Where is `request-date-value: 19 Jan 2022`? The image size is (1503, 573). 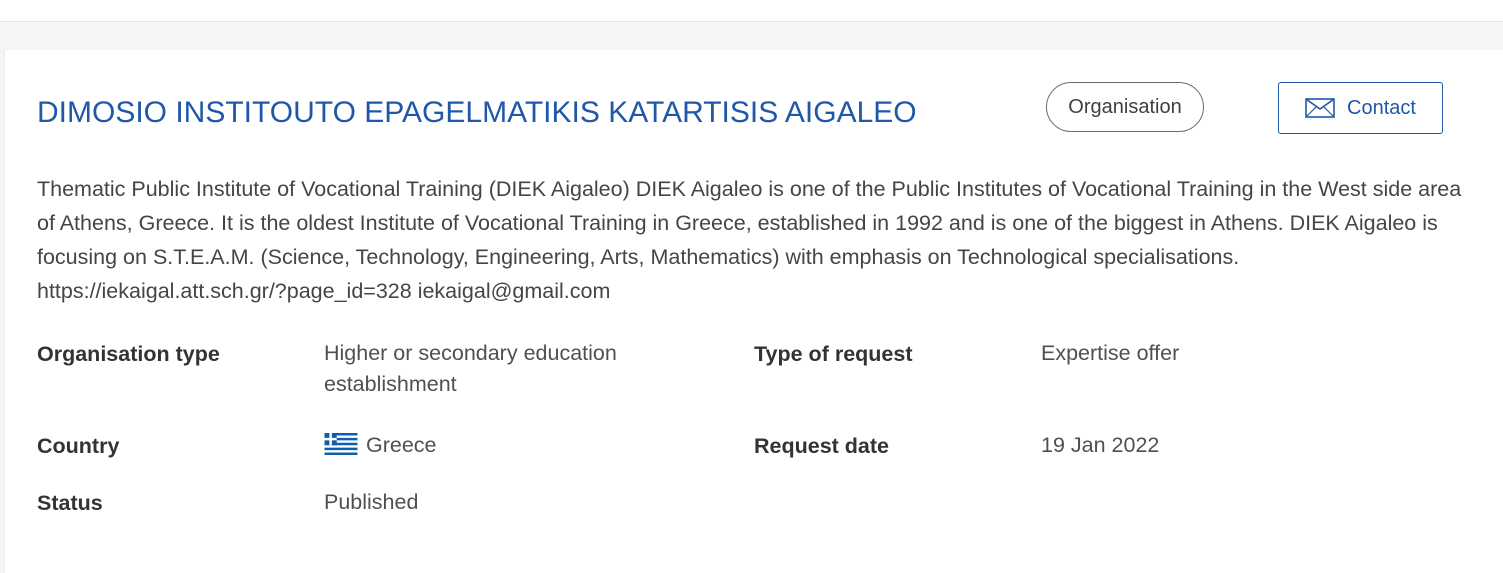
request-date-value: 19 Jan 2022 is located at coordinates (1100, 445).